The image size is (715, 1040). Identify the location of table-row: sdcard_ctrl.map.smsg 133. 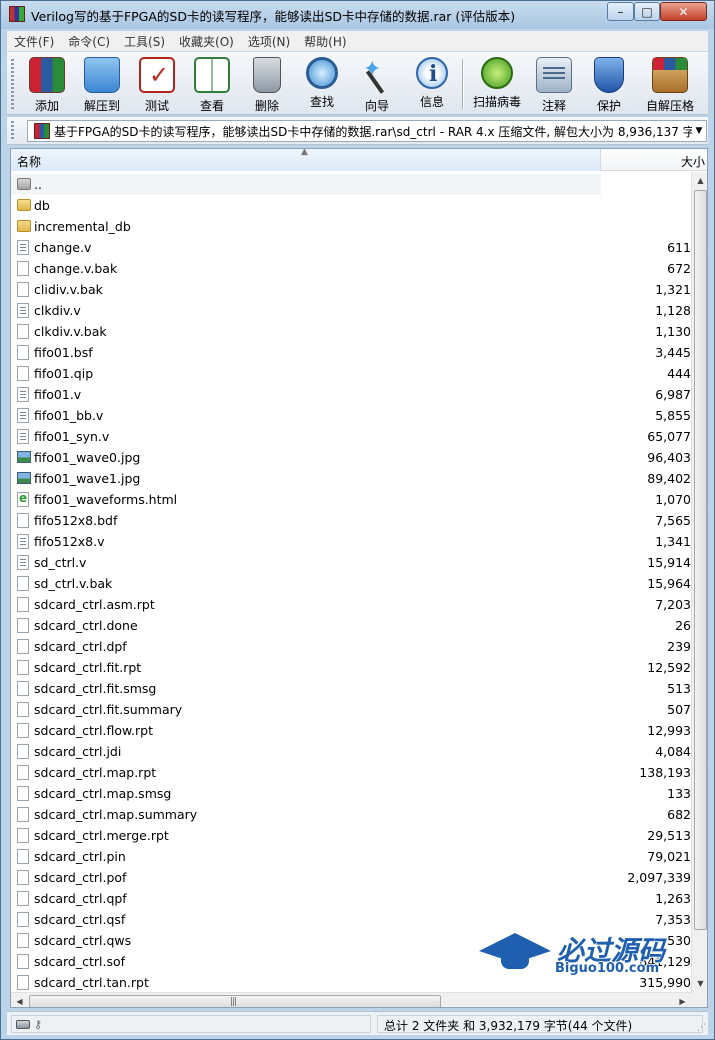
(351, 793).